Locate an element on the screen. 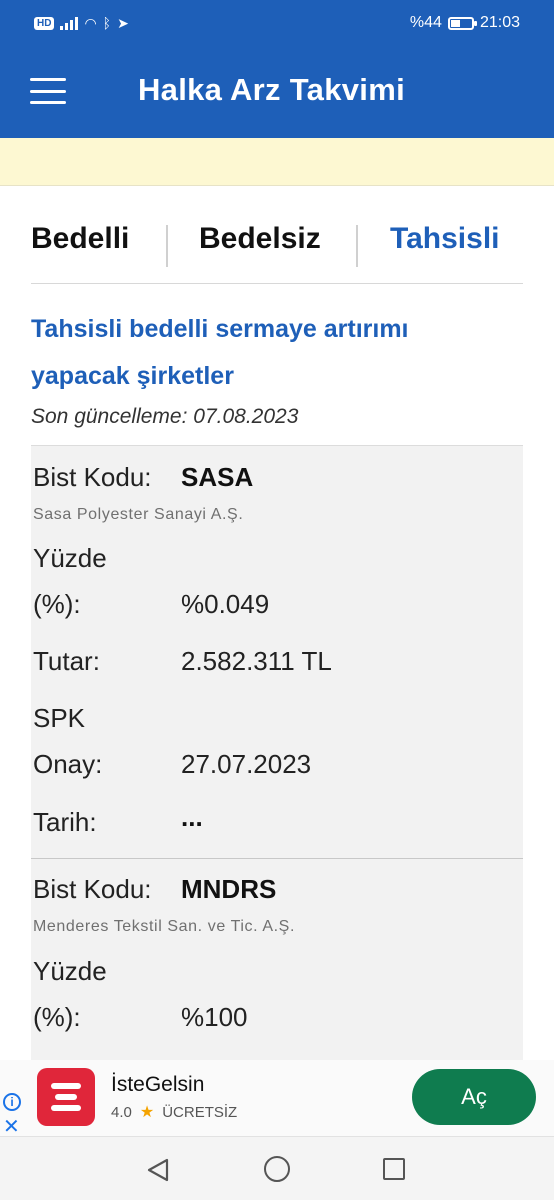  spk-label-1: SPK is located at coordinates (59, 718).